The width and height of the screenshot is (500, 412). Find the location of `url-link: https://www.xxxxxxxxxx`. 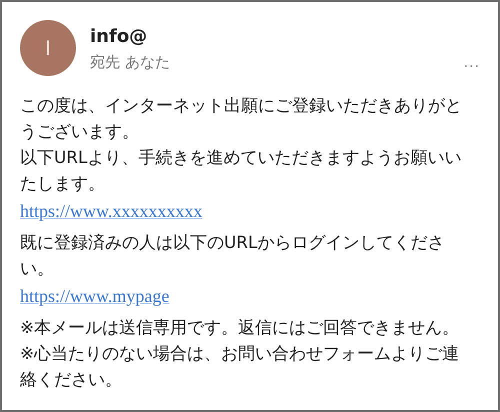

url-link: https://www.xxxxxxxxxx is located at coordinates (111, 211).